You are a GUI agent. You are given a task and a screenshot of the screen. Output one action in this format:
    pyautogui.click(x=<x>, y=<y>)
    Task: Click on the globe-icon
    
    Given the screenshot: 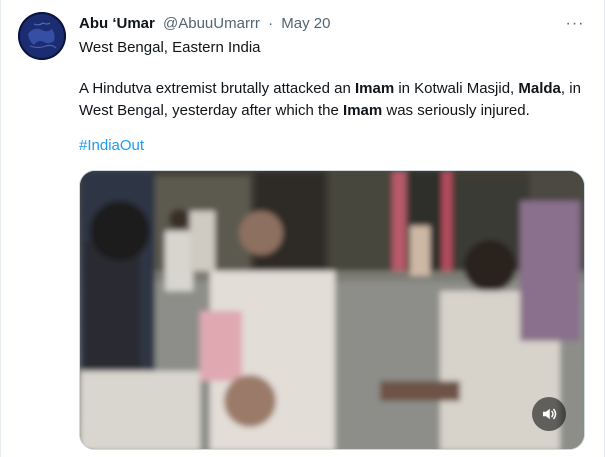 What is the action you would take?
    pyautogui.click(x=42, y=36)
    